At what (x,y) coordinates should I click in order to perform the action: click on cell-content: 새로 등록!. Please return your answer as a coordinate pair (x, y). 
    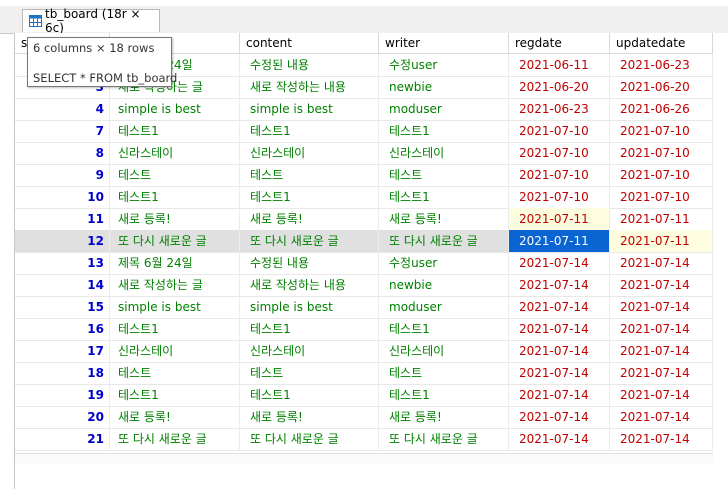
    Looking at the image, I should click on (309, 417).